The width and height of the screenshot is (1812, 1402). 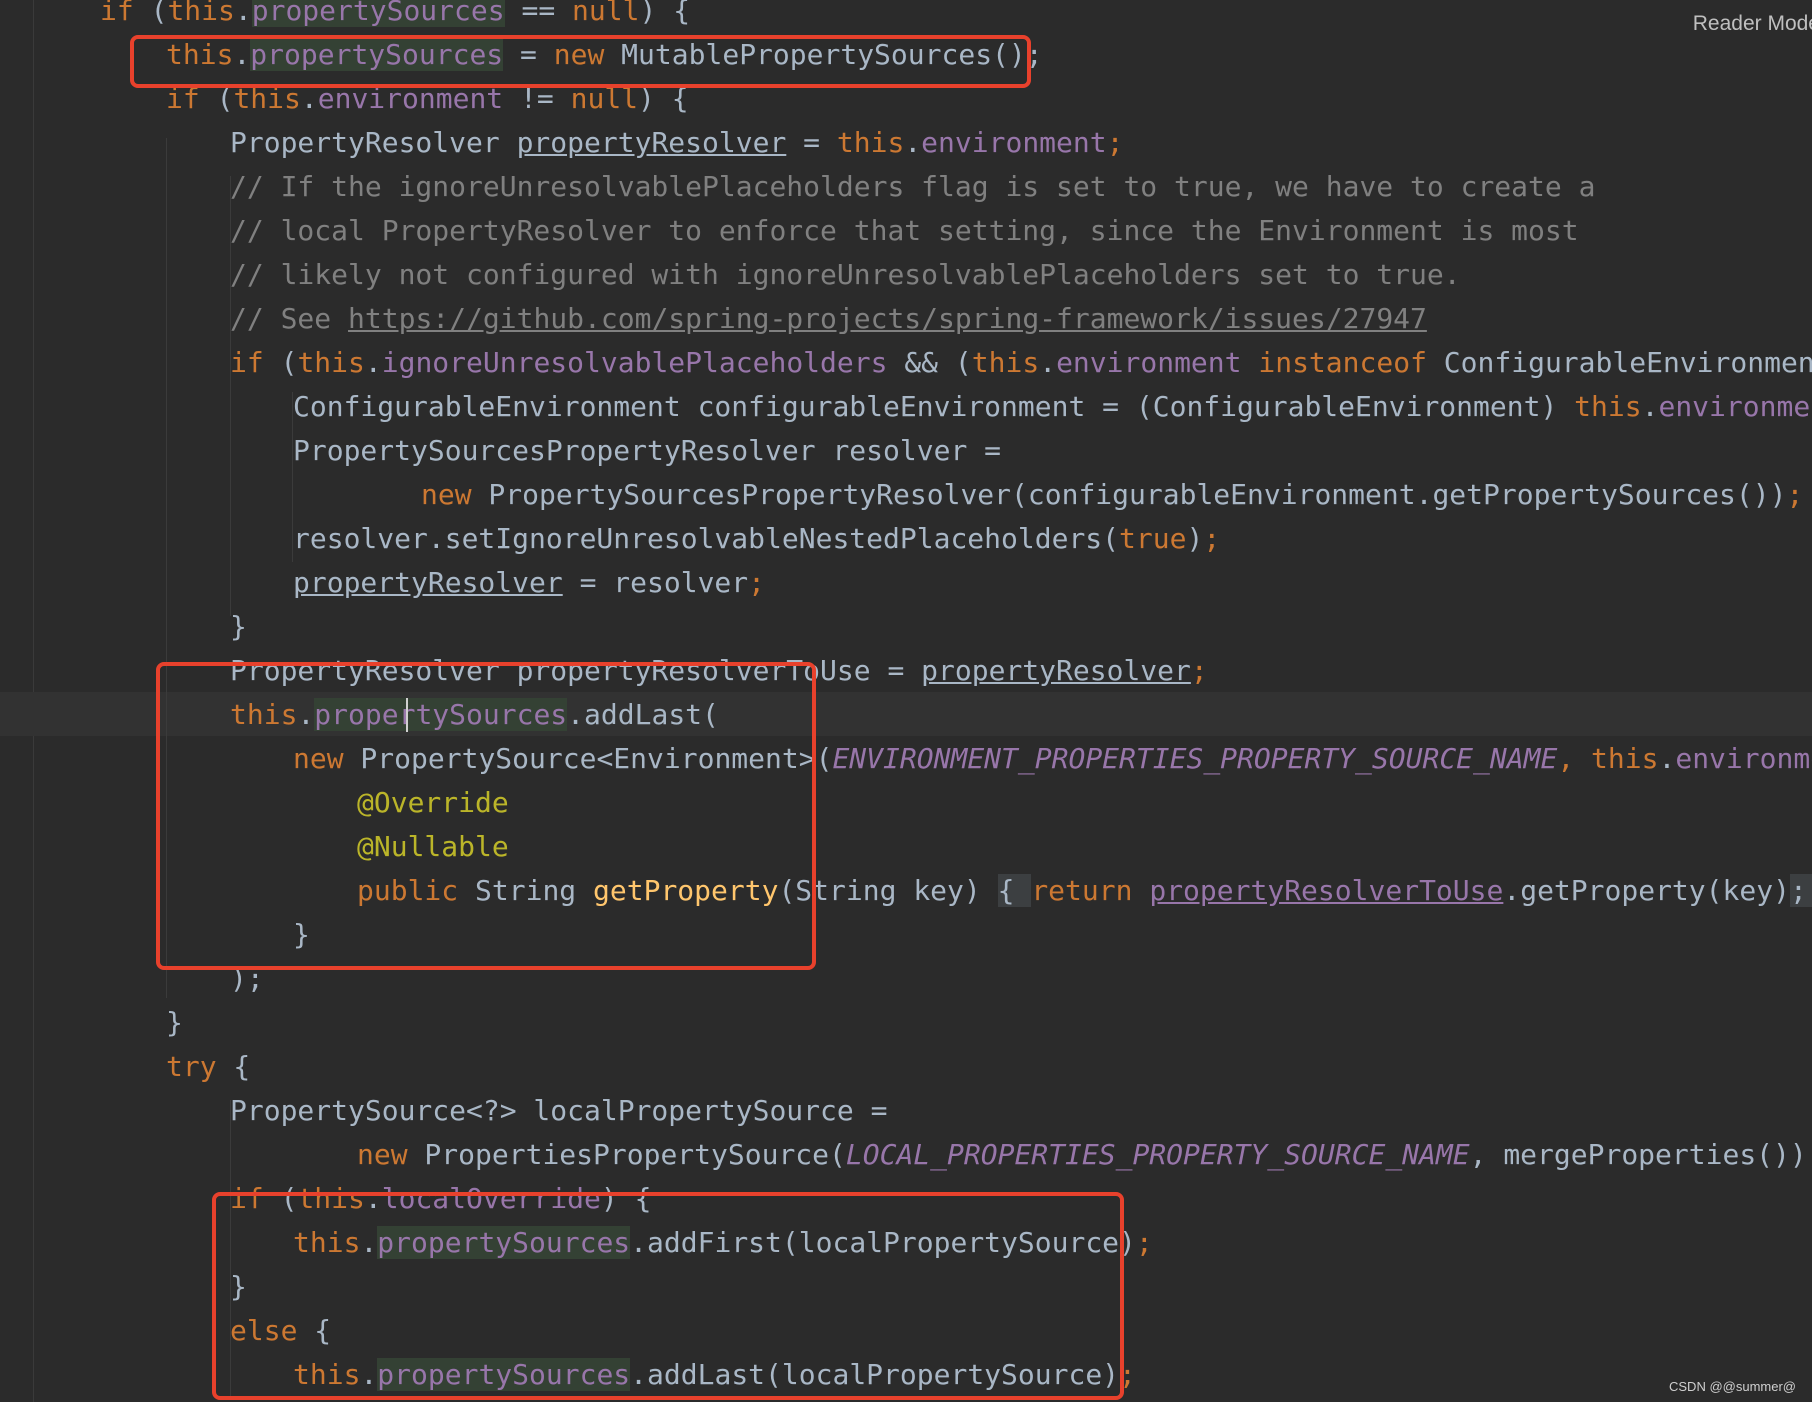 I want to click on code-line-25: try {, so click(x=208, y=1066).